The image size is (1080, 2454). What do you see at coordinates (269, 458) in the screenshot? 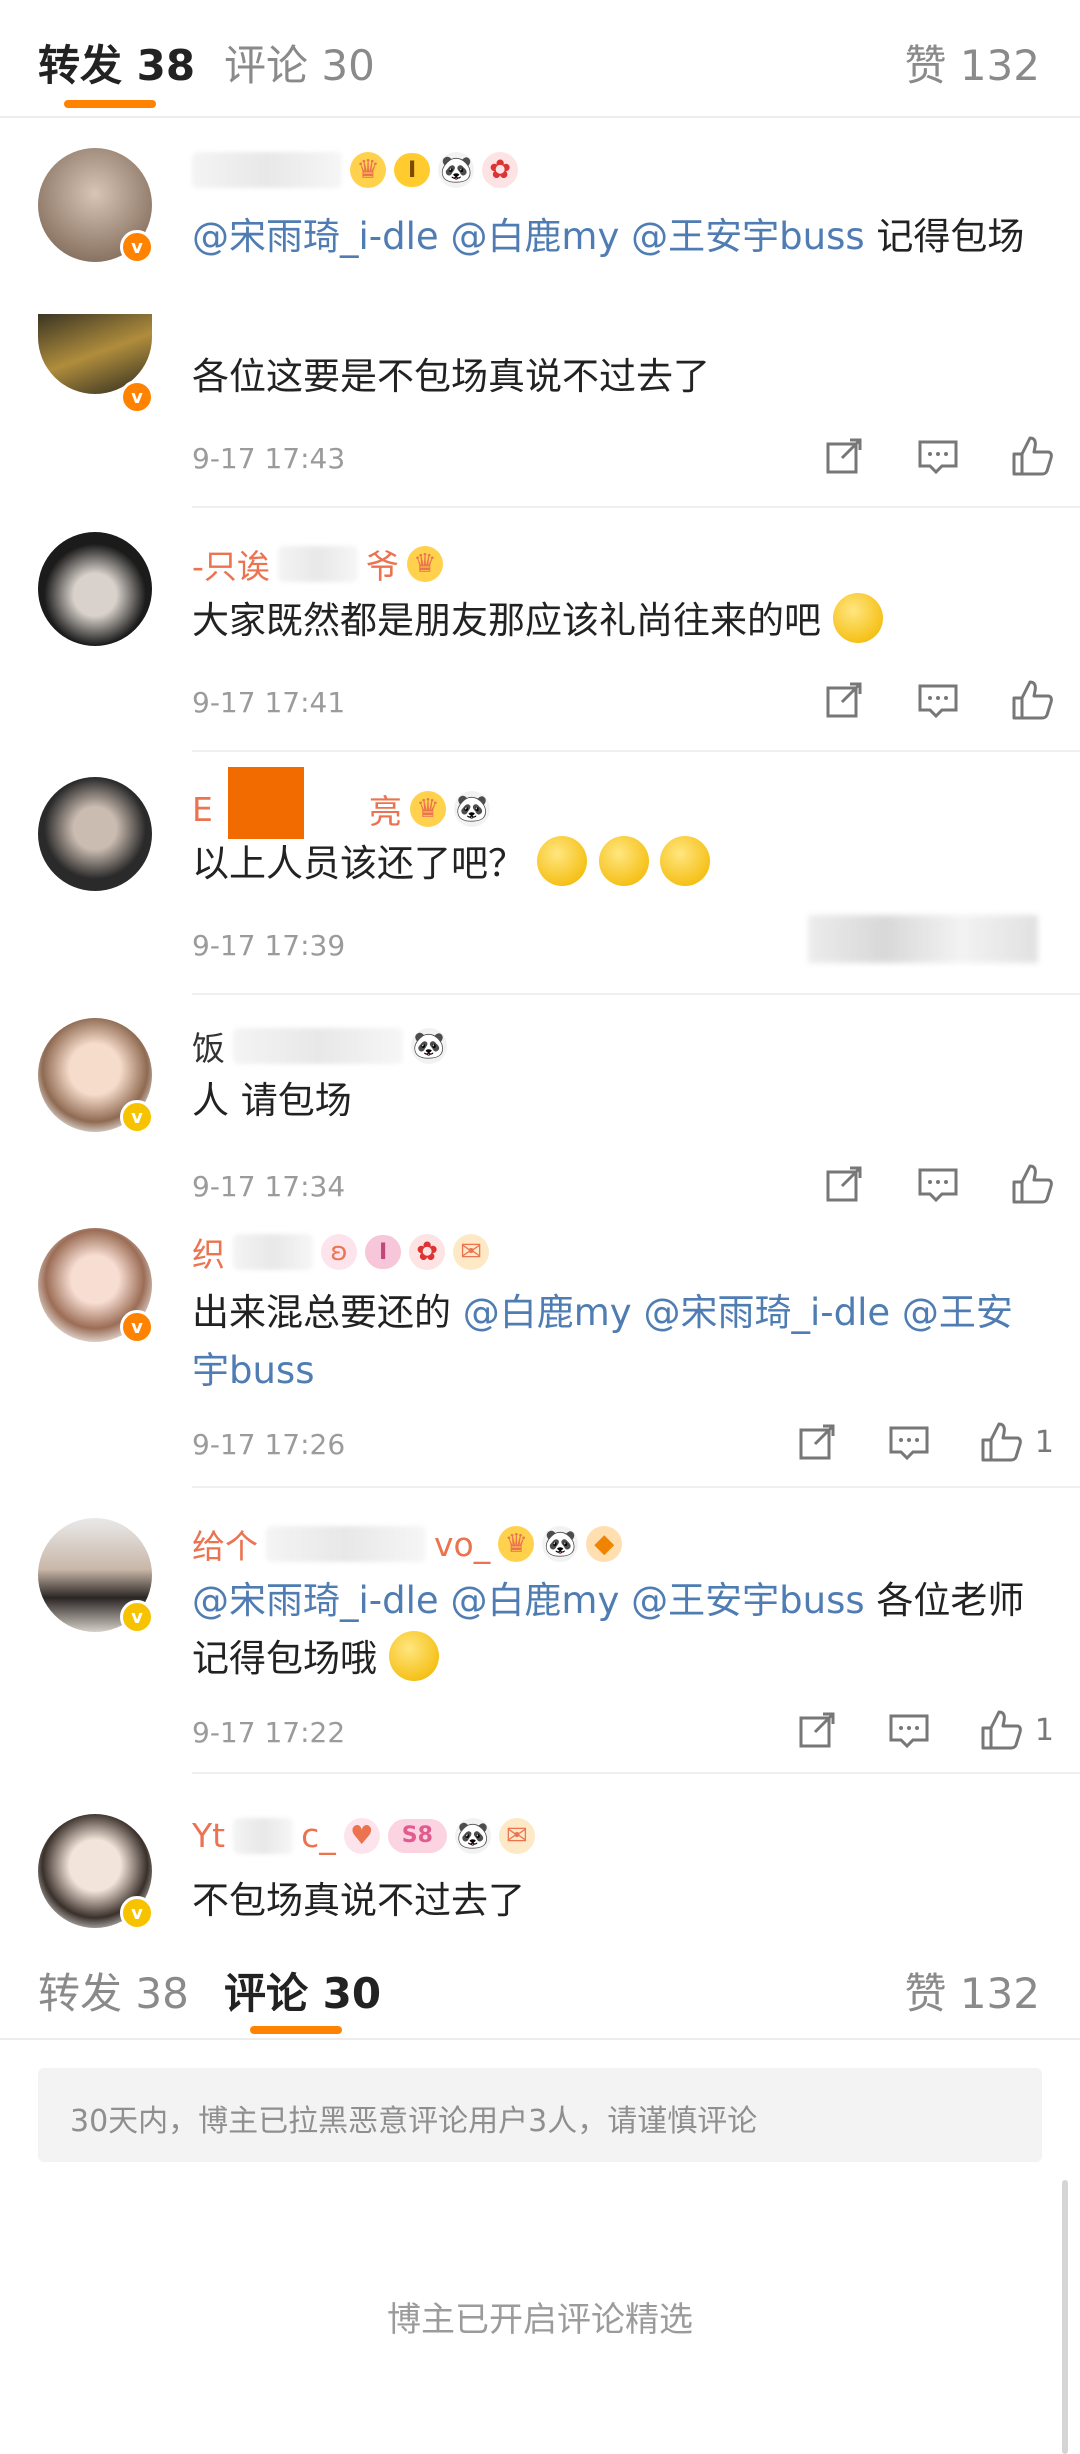
I see `timestamp: 9-17 17:43` at bounding box center [269, 458].